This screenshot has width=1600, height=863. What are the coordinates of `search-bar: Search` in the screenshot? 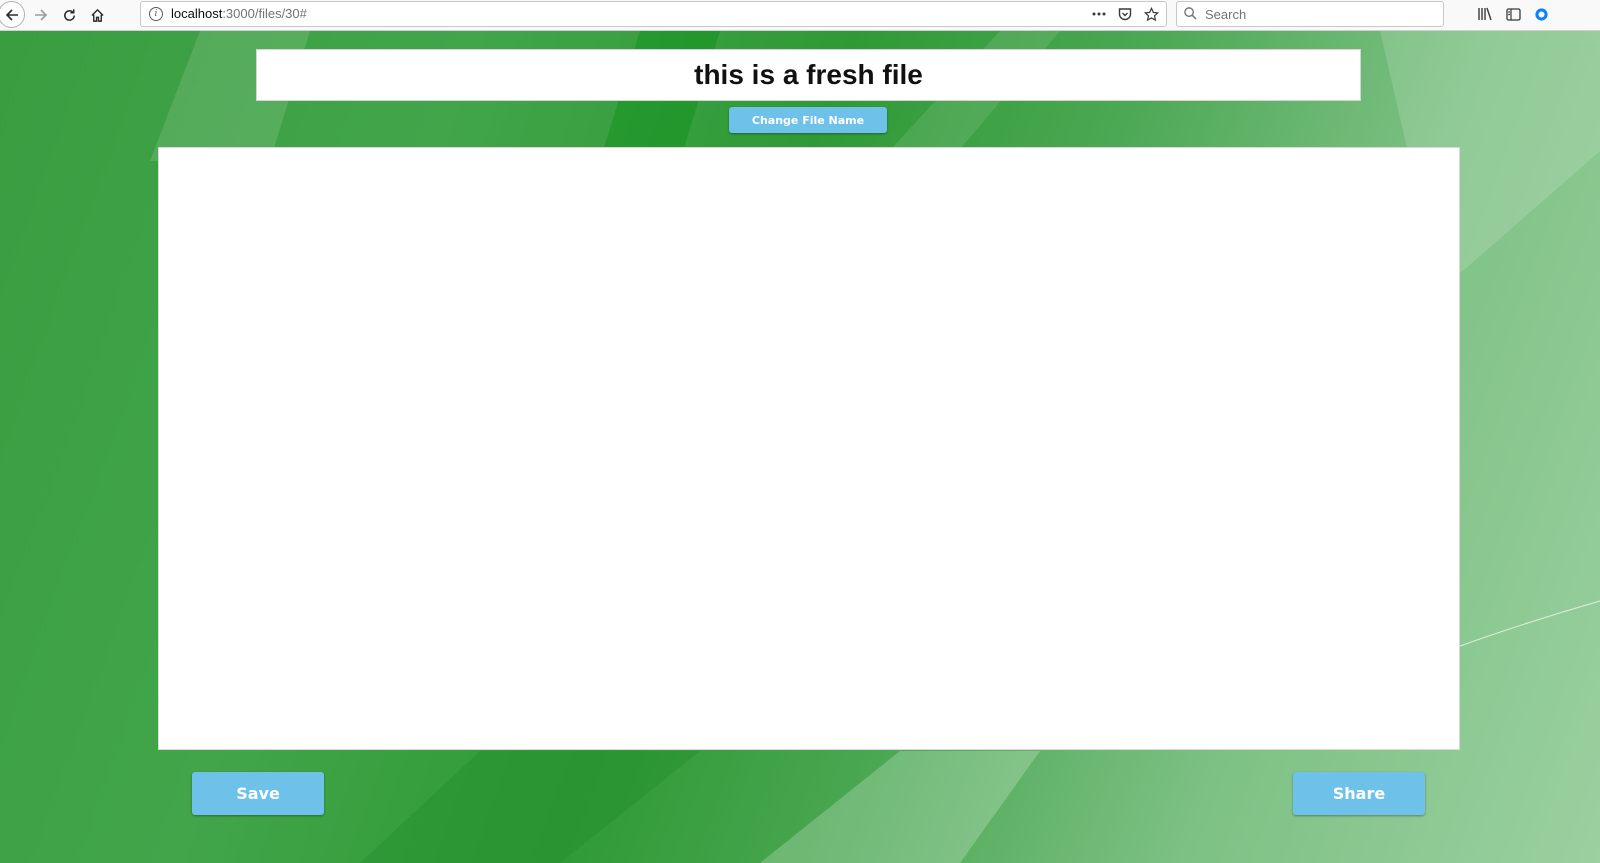 It's located at (1310, 14).